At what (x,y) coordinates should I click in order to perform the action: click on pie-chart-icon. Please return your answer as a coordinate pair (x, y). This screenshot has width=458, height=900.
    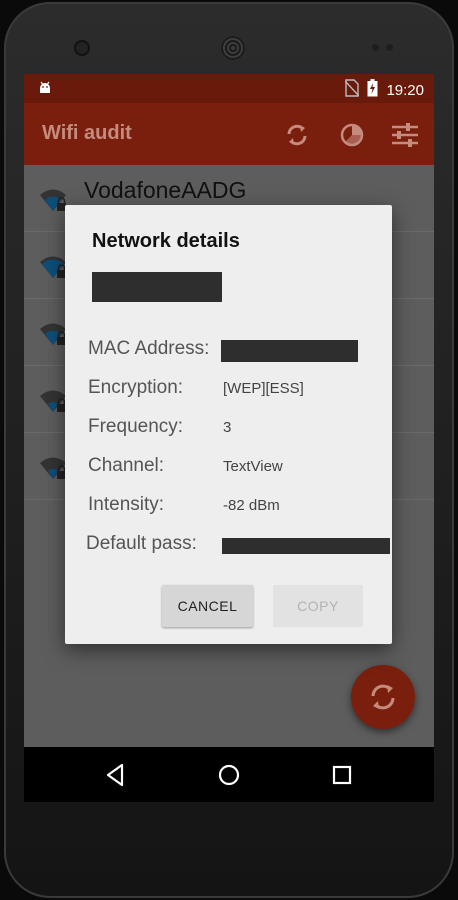
    Looking at the image, I should click on (352, 135).